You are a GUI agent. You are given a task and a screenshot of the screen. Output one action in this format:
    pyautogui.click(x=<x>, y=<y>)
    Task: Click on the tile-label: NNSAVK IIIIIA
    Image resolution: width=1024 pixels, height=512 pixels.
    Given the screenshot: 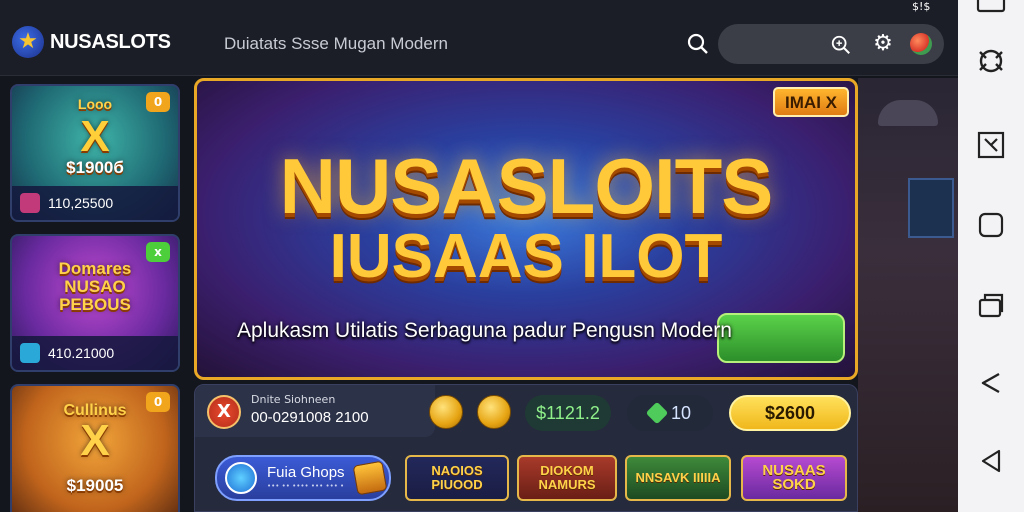 What is the action you would take?
    pyautogui.click(x=678, y=477)
    